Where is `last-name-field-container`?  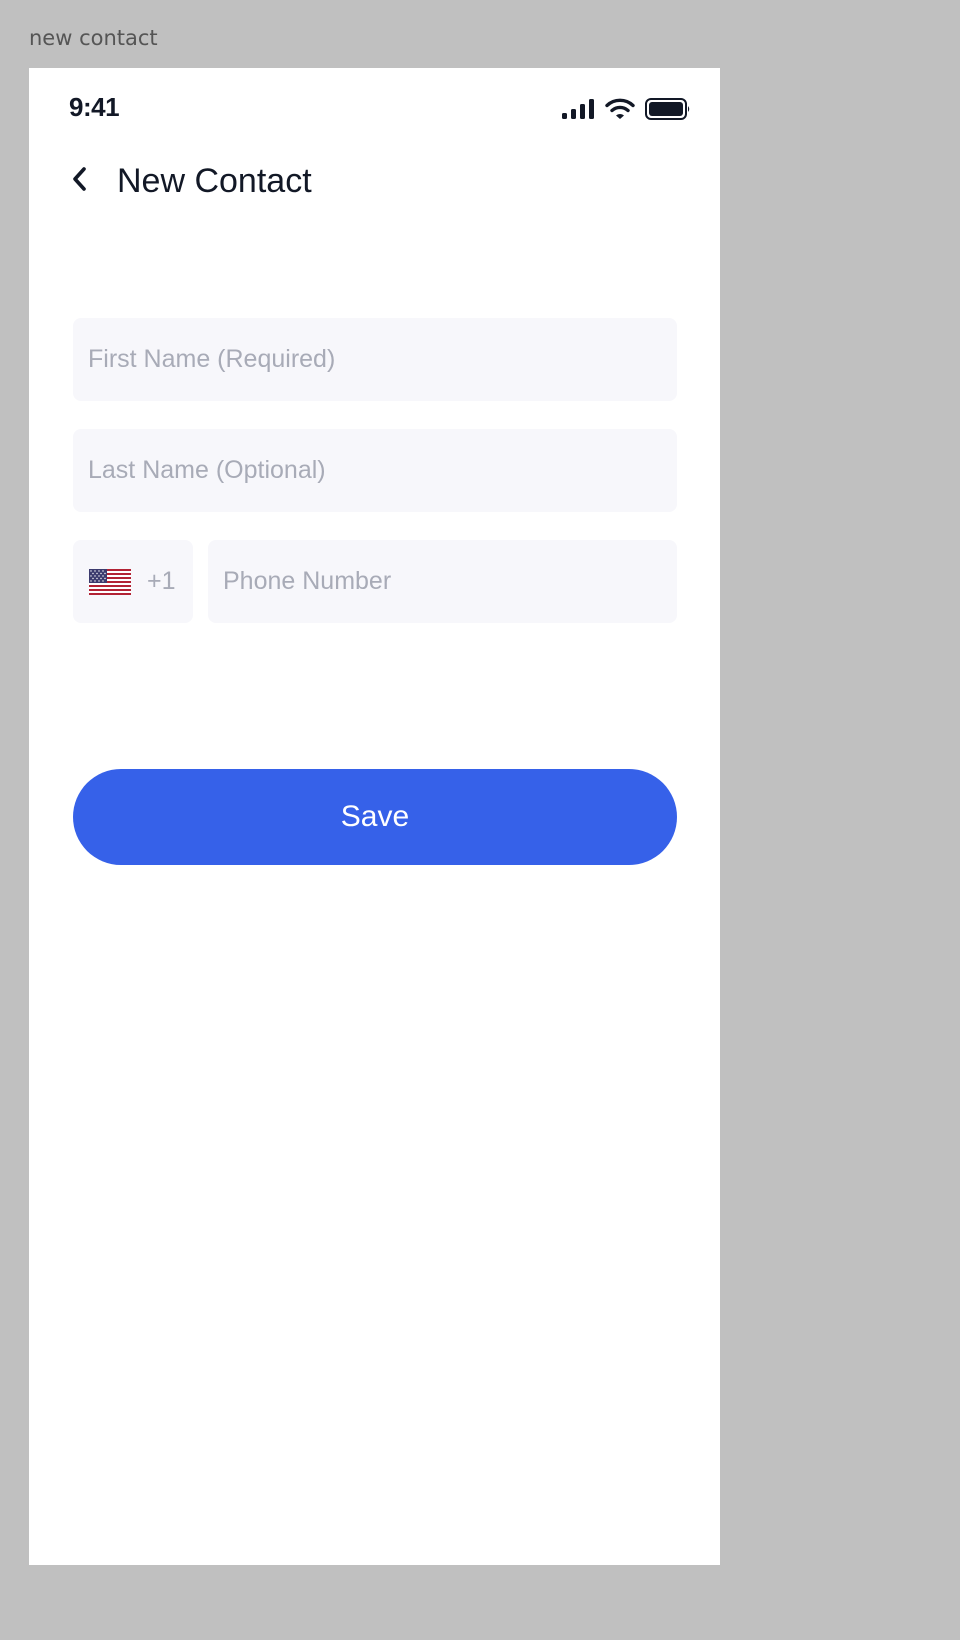
last-name-field-container is located at coordinates (375, 470).